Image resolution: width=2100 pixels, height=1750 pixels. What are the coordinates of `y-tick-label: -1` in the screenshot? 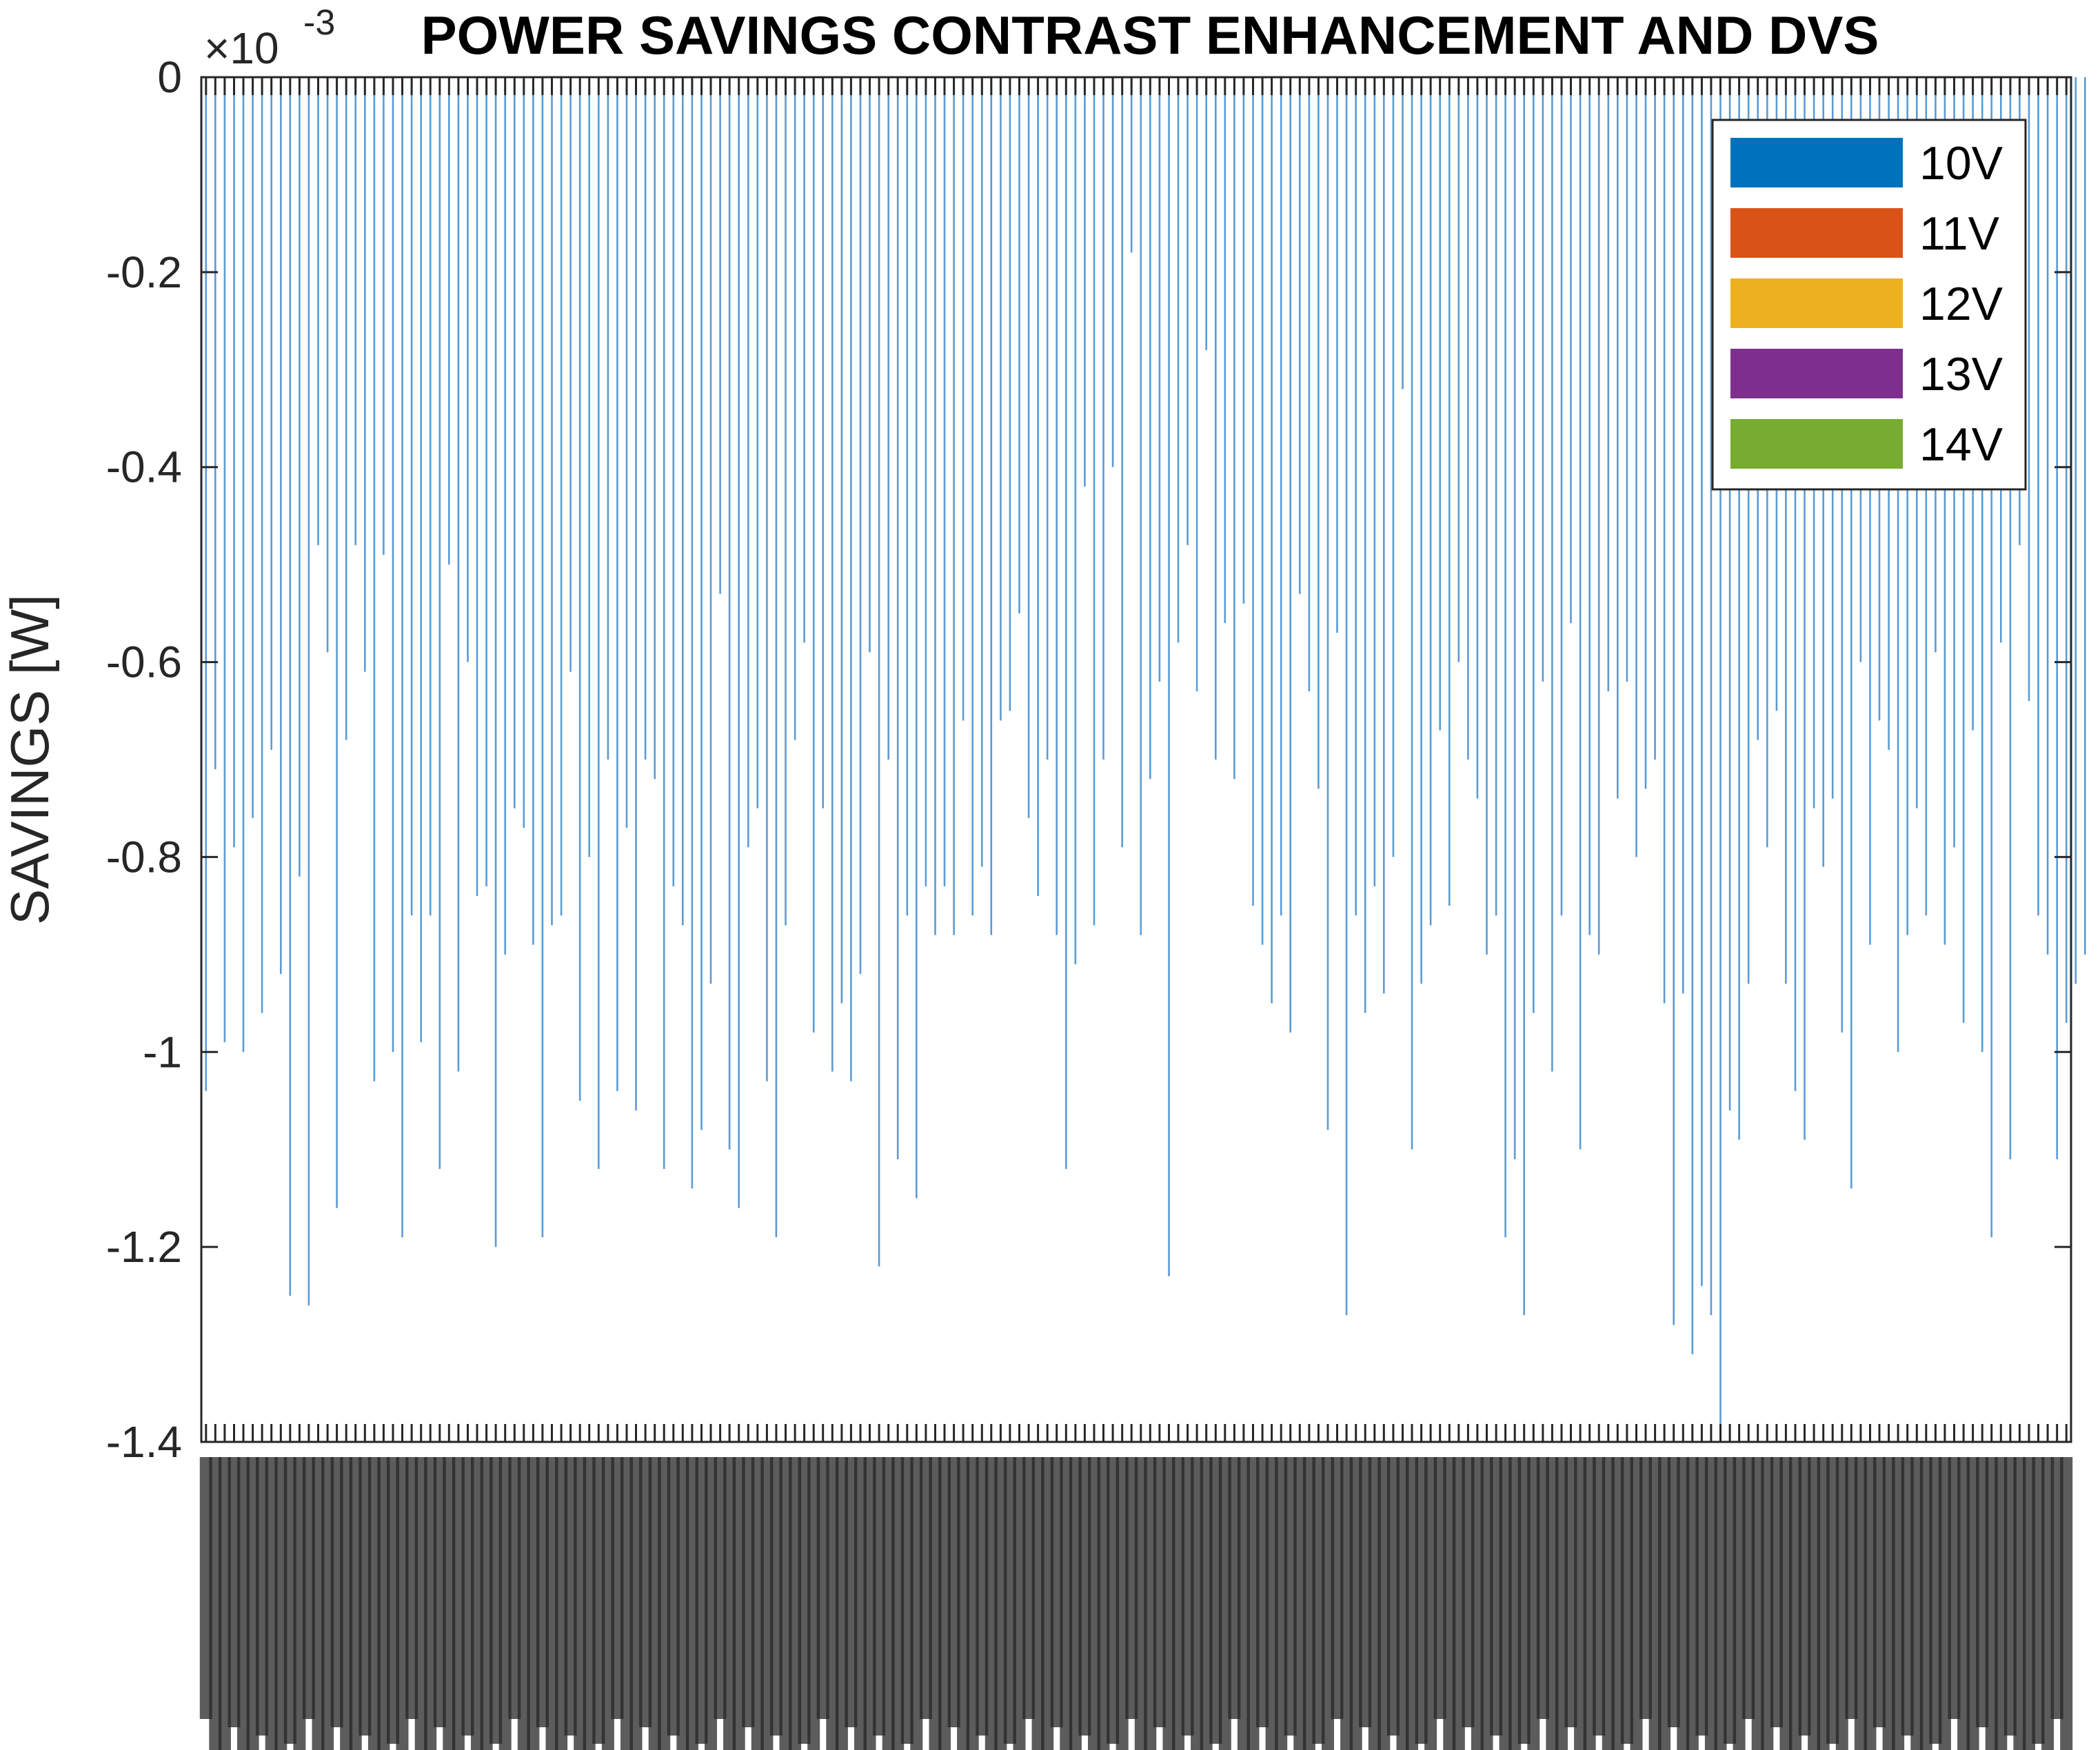 It's located at (162, 1052).